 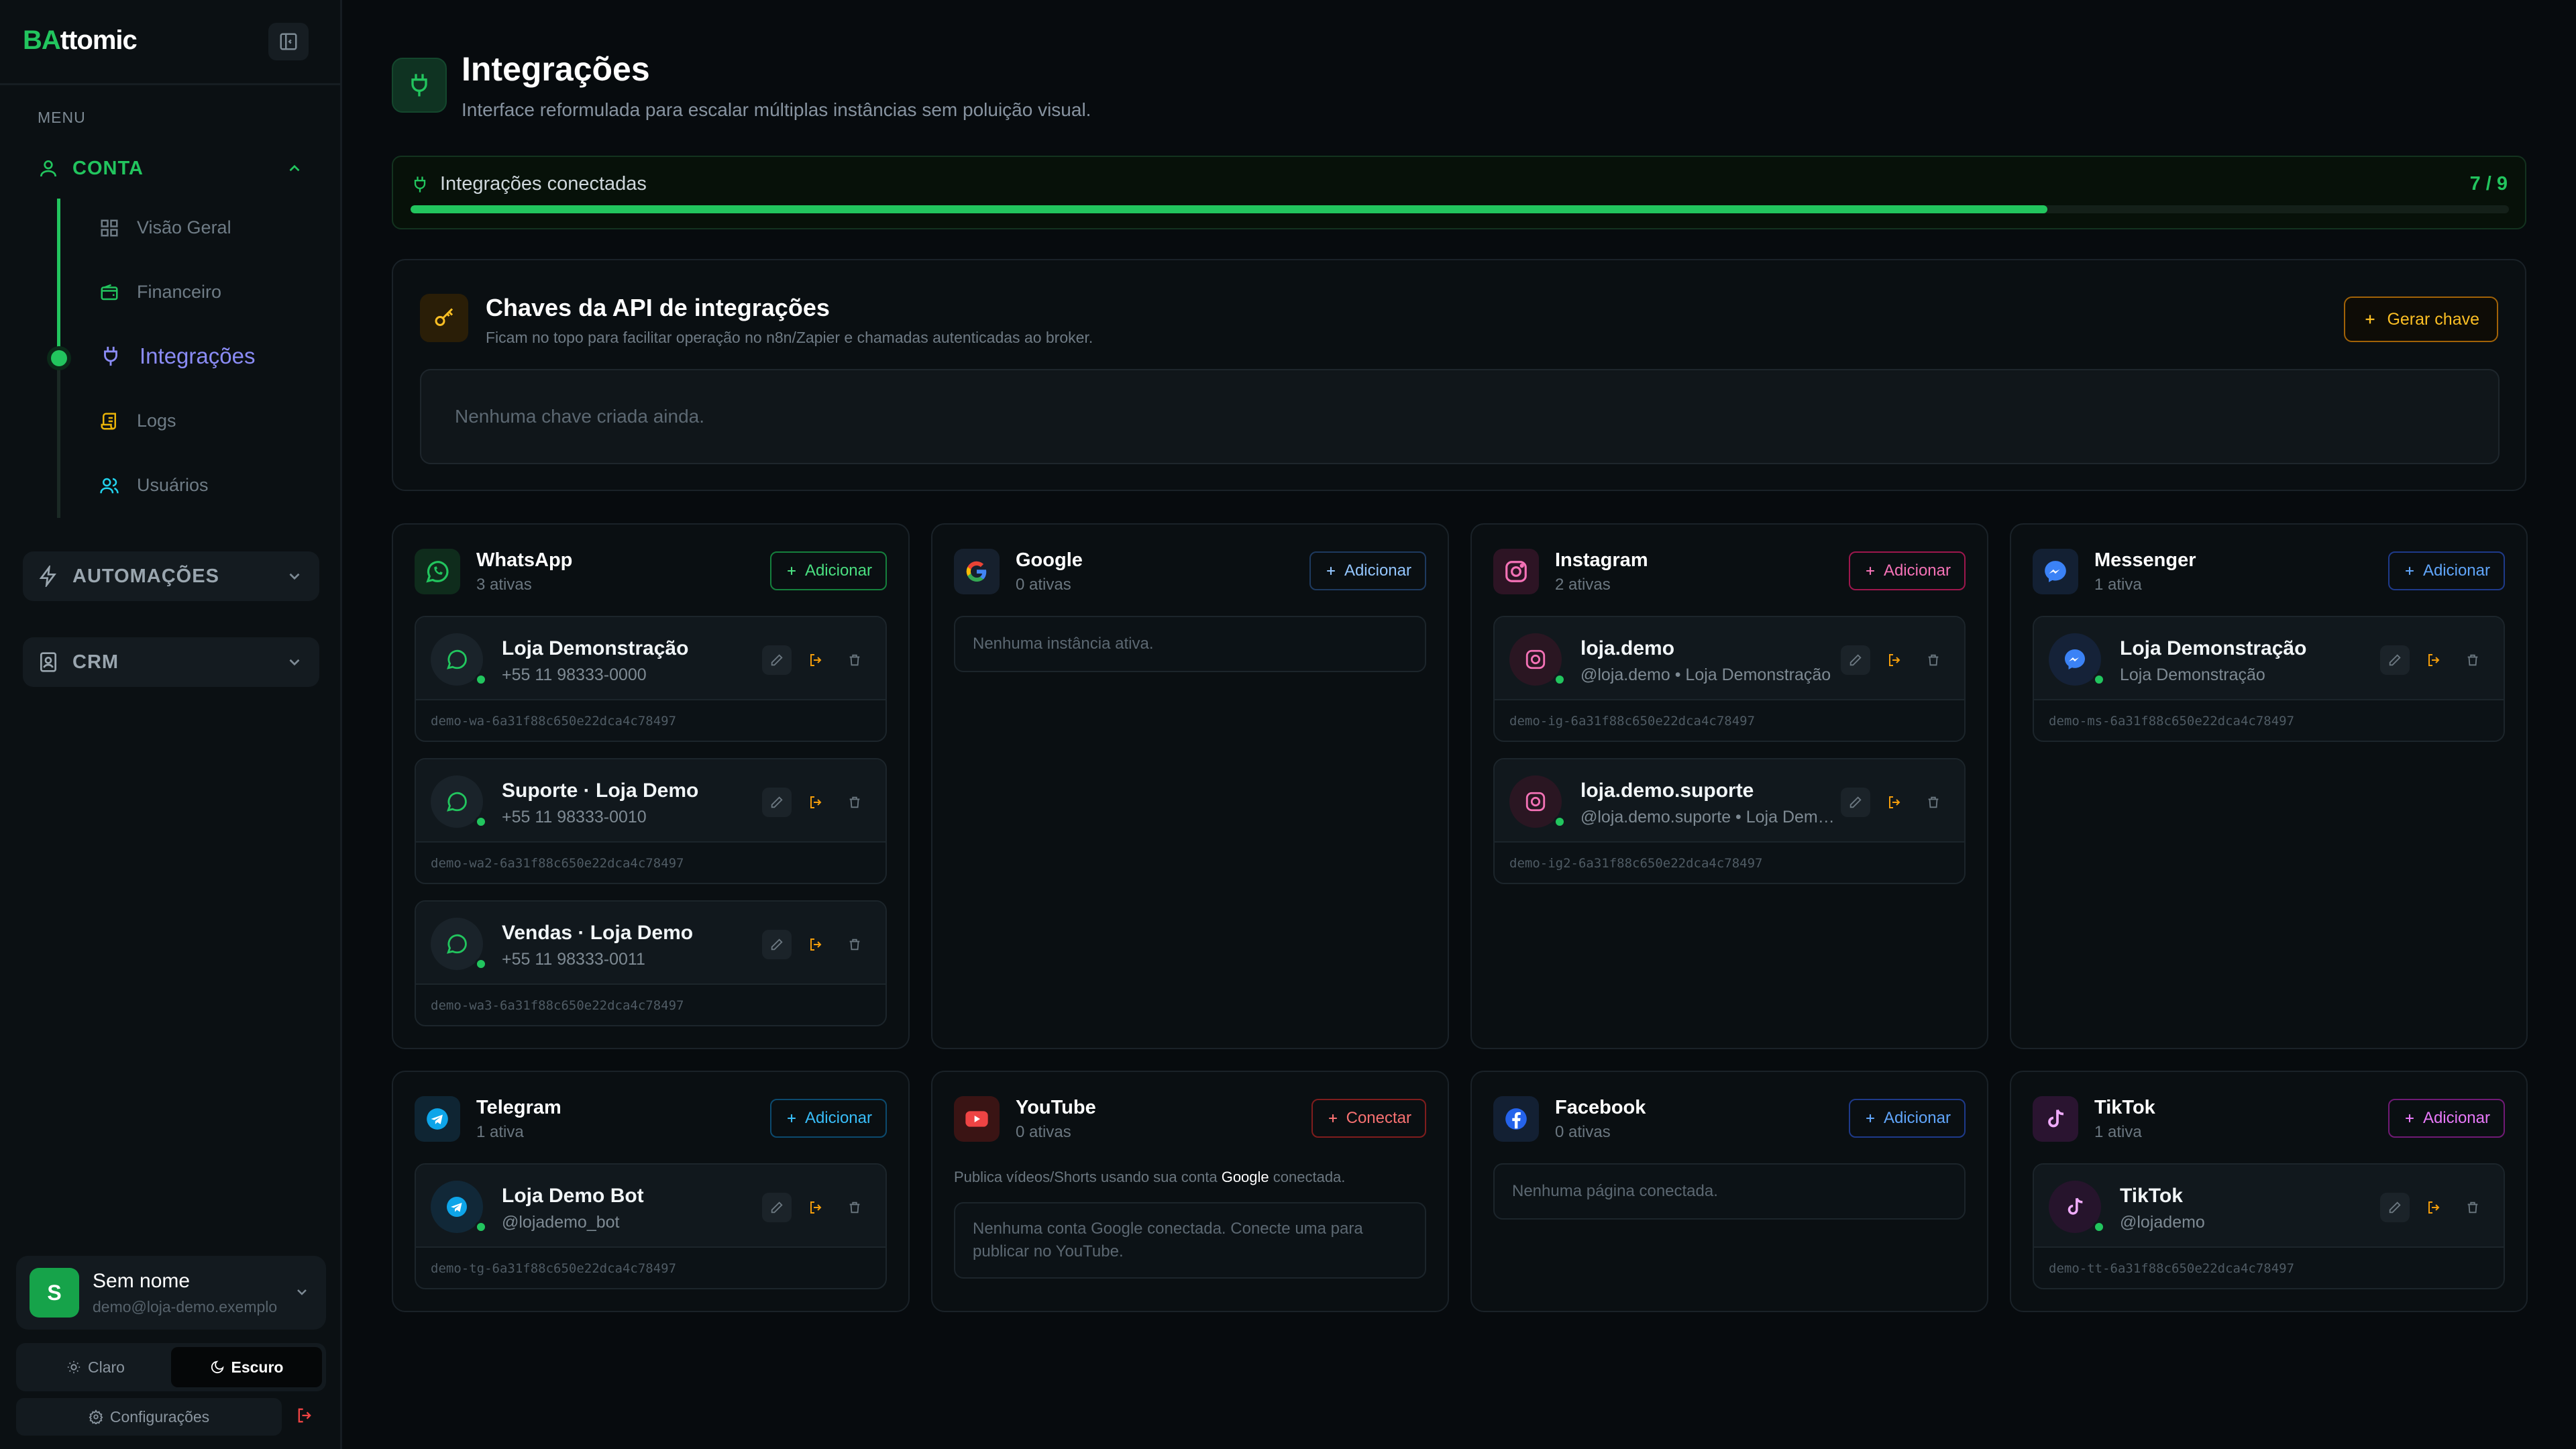 What do you see at coordinates (171, 662) in the screenshot?
I see `nav-group-crm: CRM` at bounding box center [171, 662].